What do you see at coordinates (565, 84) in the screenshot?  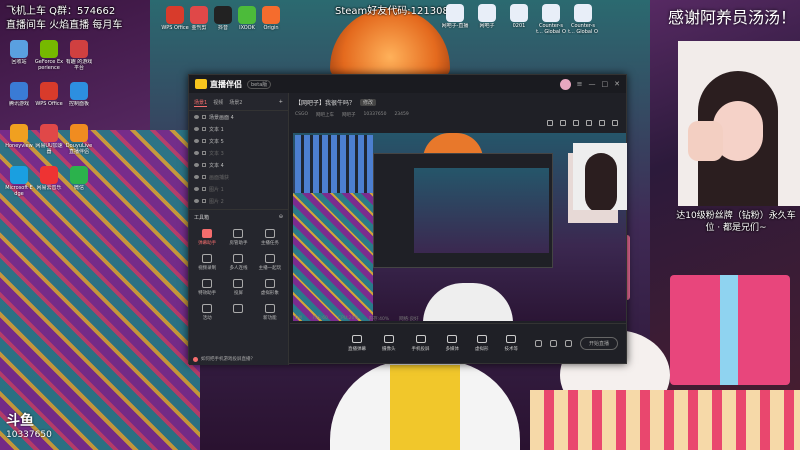 I see `avatar` at bounding box center [565, 84].